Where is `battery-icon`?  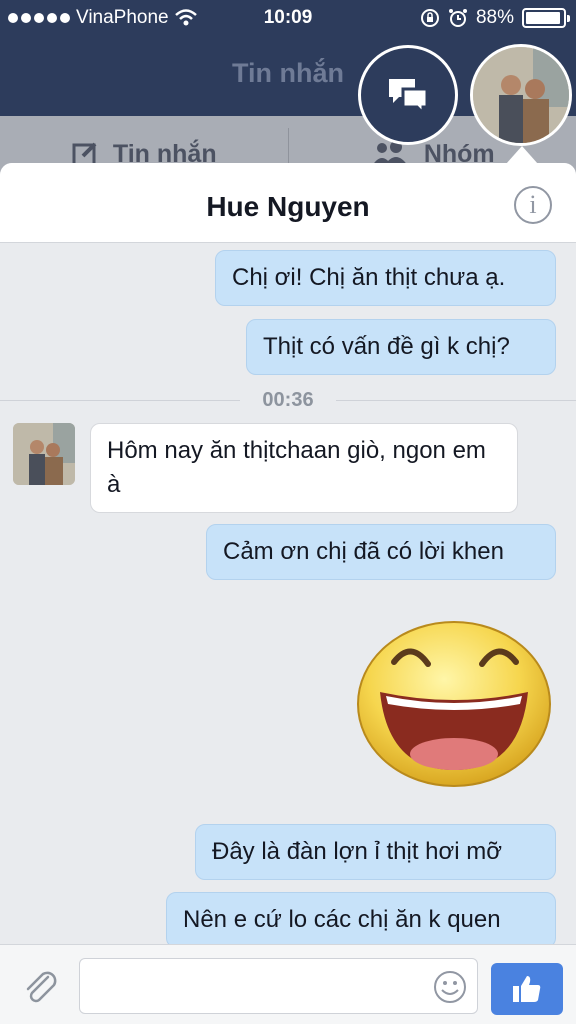 battery-icon is located at coordinates (546, 18).